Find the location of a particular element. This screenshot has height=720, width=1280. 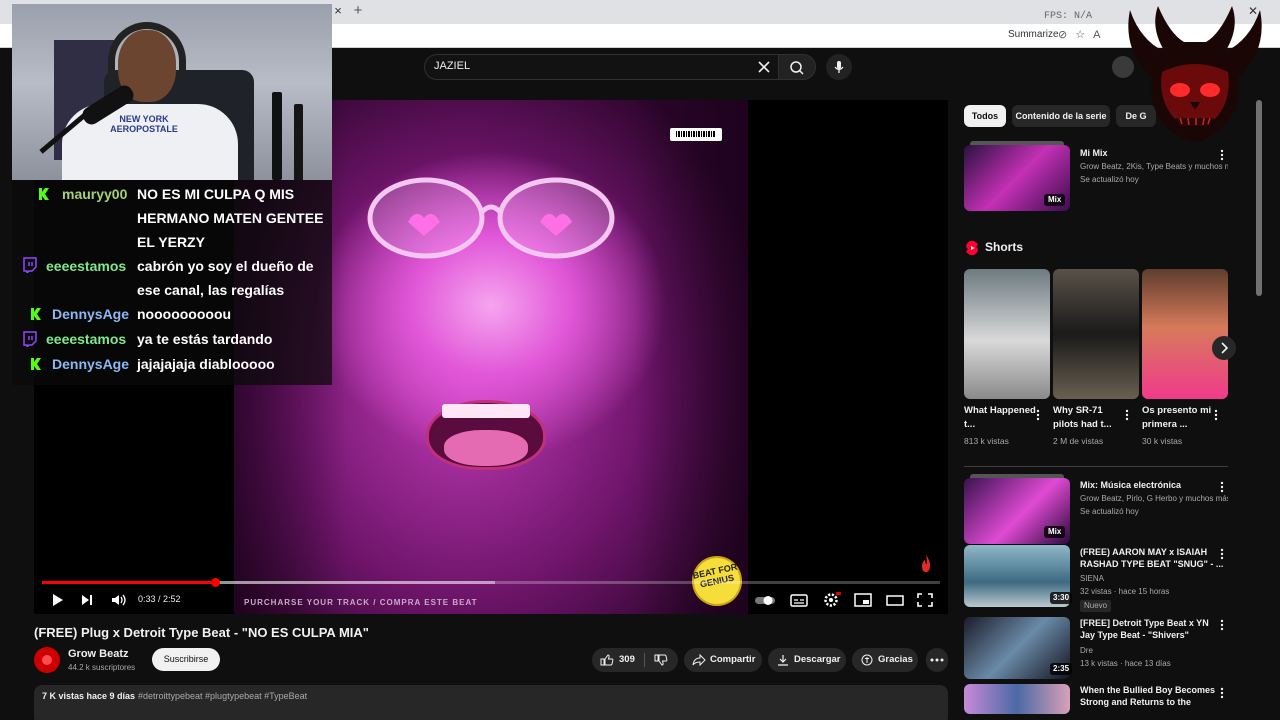

mix2-meta-artists: Grow Beatz, Pirlo, G Herbo y muchos más is located at coordinates (1154, 498).